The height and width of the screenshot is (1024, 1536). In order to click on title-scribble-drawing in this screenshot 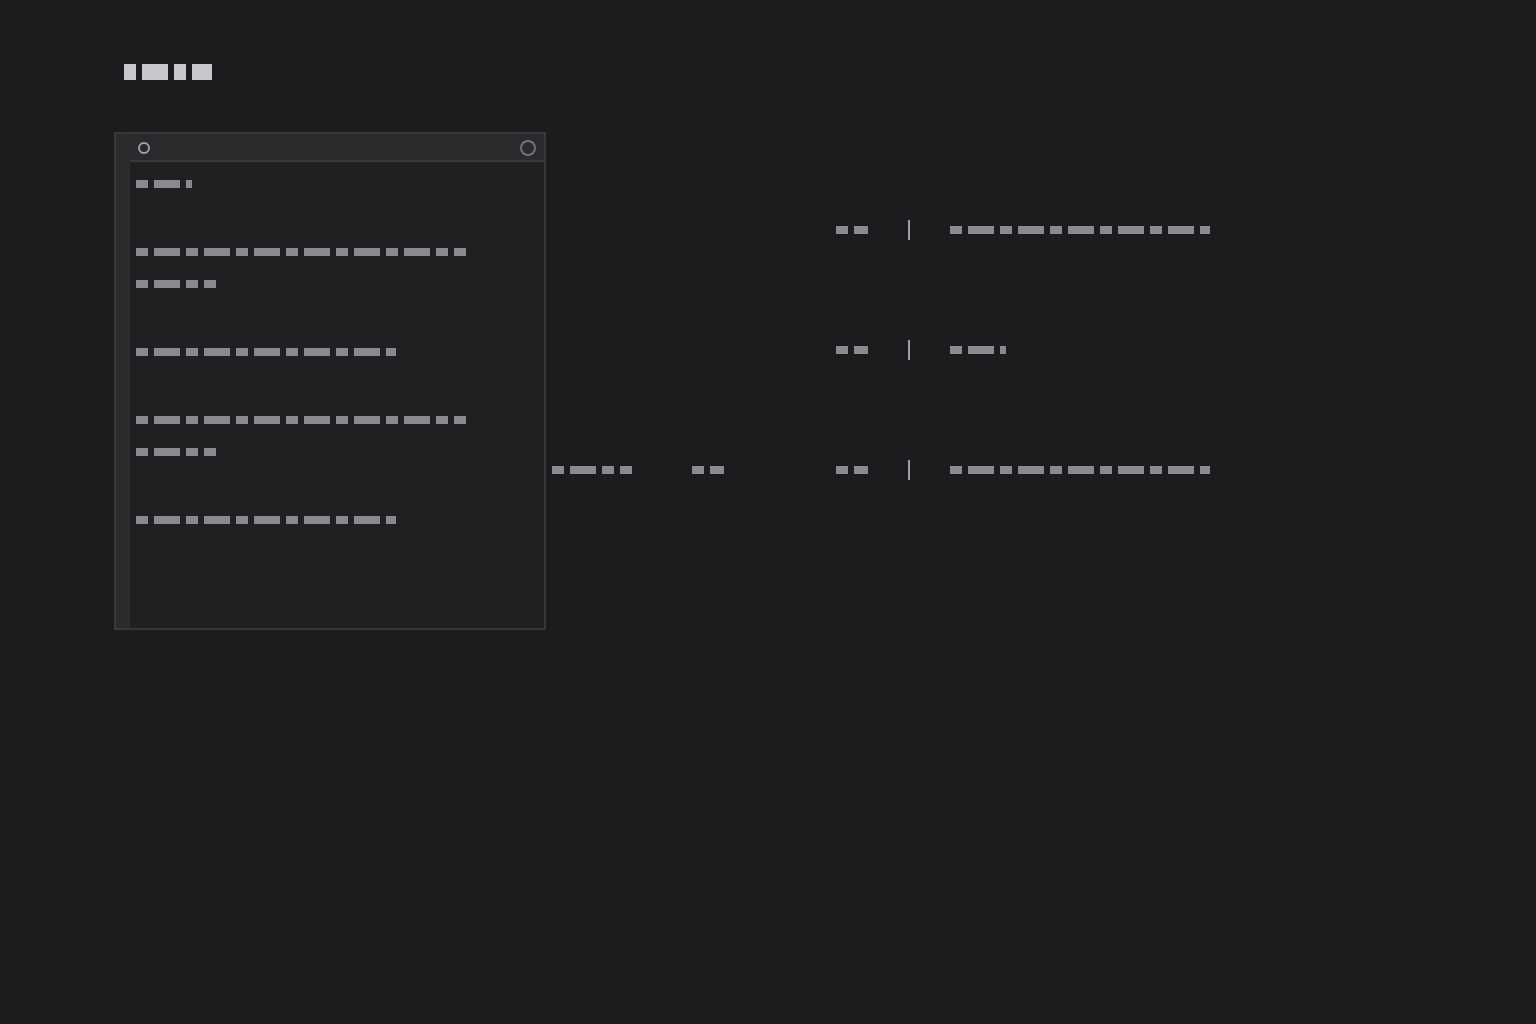, I will do `click(168, 72)`.